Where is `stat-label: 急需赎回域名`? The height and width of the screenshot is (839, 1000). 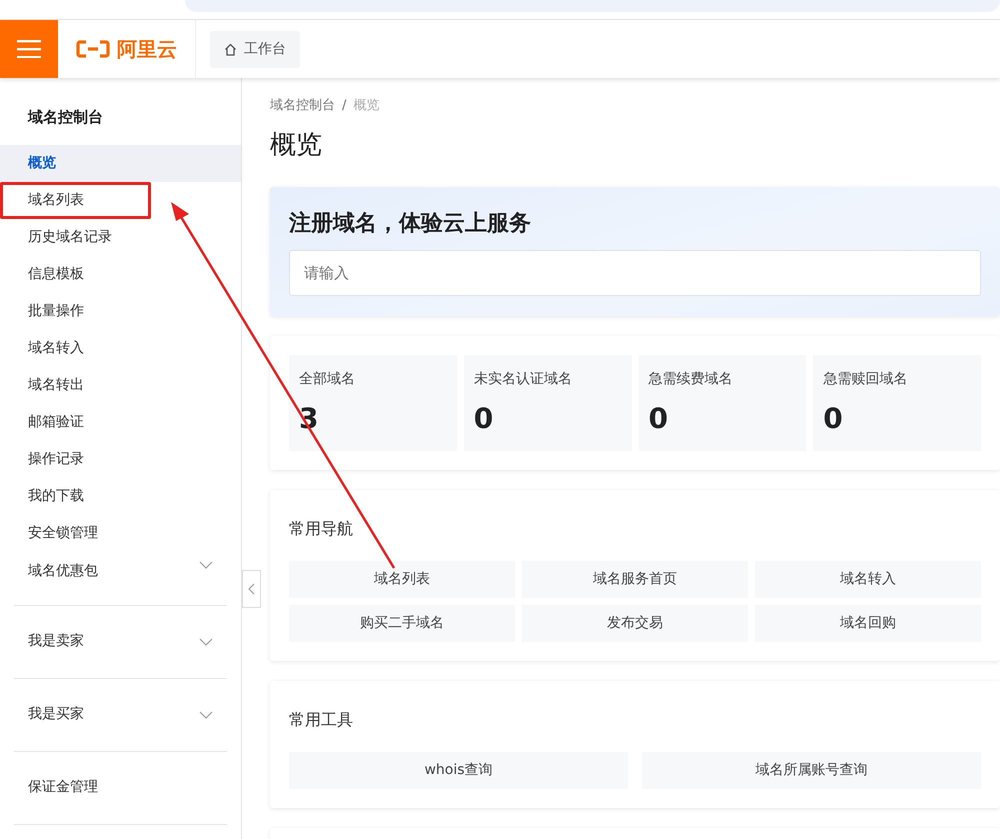
stat-label: 急需赎回域名 is located at coordinates (865, 379).